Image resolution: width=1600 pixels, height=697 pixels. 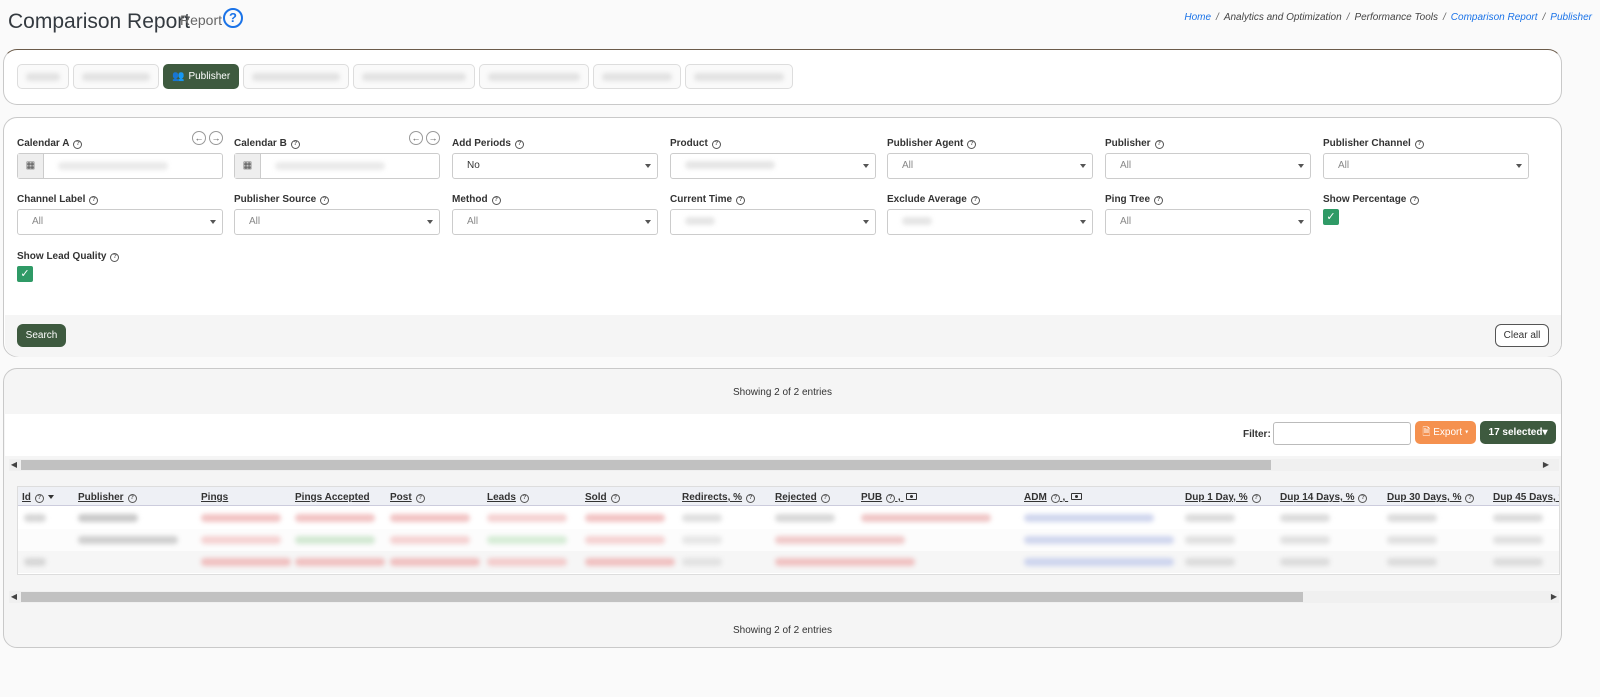 What do you see at coordinates (120, 166) in the screenshot?
I see `calendar-a-input: ▦` at bounding box center [120, 166].